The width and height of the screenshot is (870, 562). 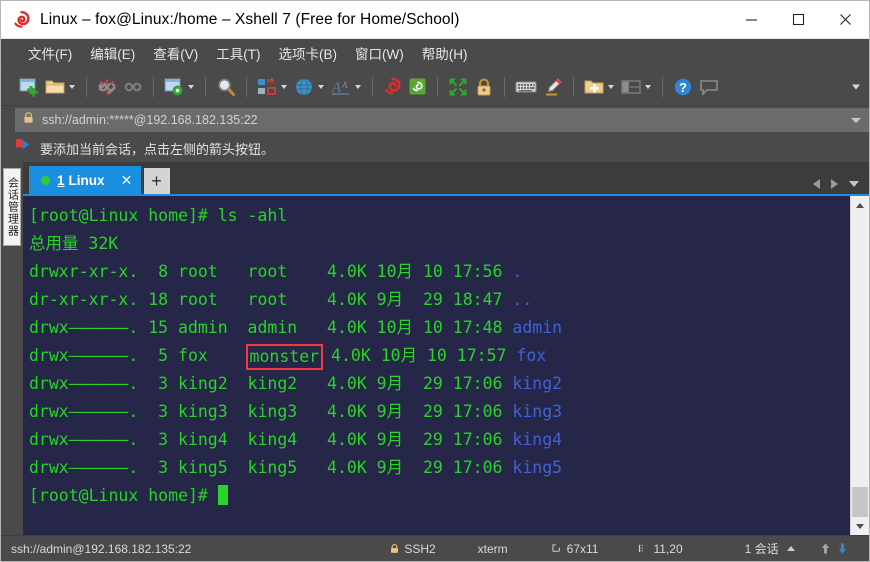 I want to click on terminal-line: [root@Linux home]#, so click(x=439, y=496).